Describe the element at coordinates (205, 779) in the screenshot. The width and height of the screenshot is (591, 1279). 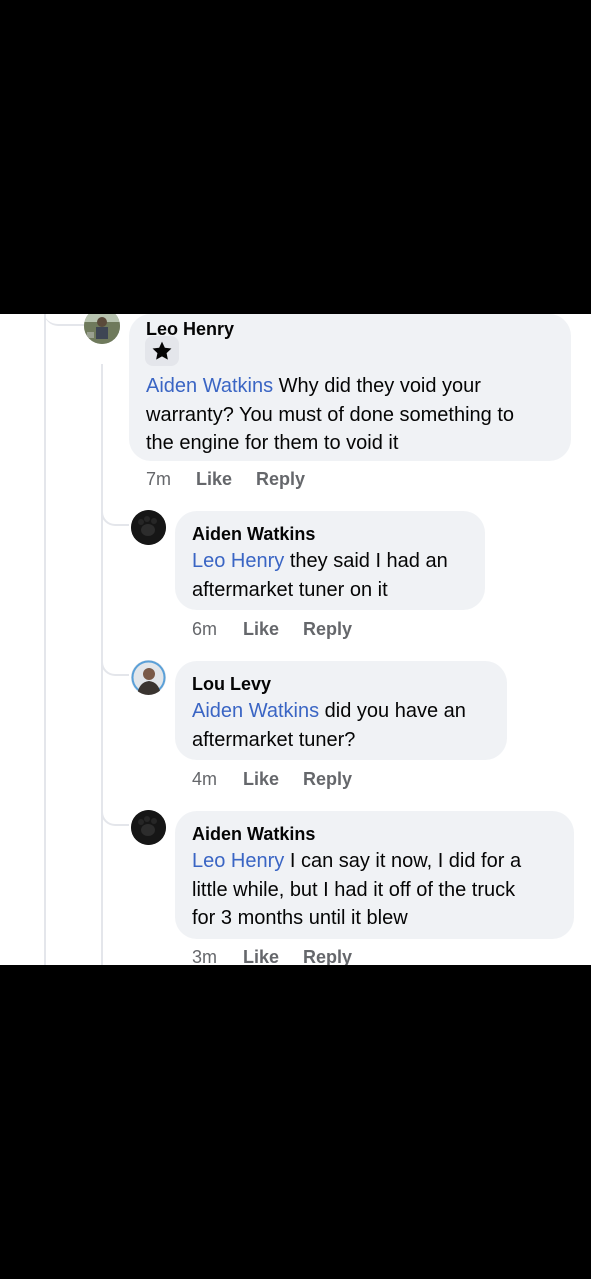
I see `timestamp: 4m` at that location.